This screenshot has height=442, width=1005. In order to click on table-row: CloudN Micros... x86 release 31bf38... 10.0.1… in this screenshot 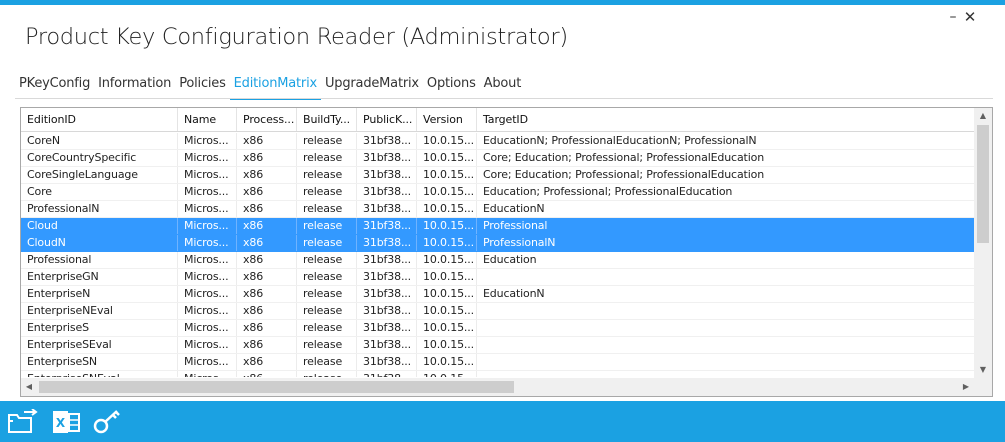, I will do `click(497, 243)`.